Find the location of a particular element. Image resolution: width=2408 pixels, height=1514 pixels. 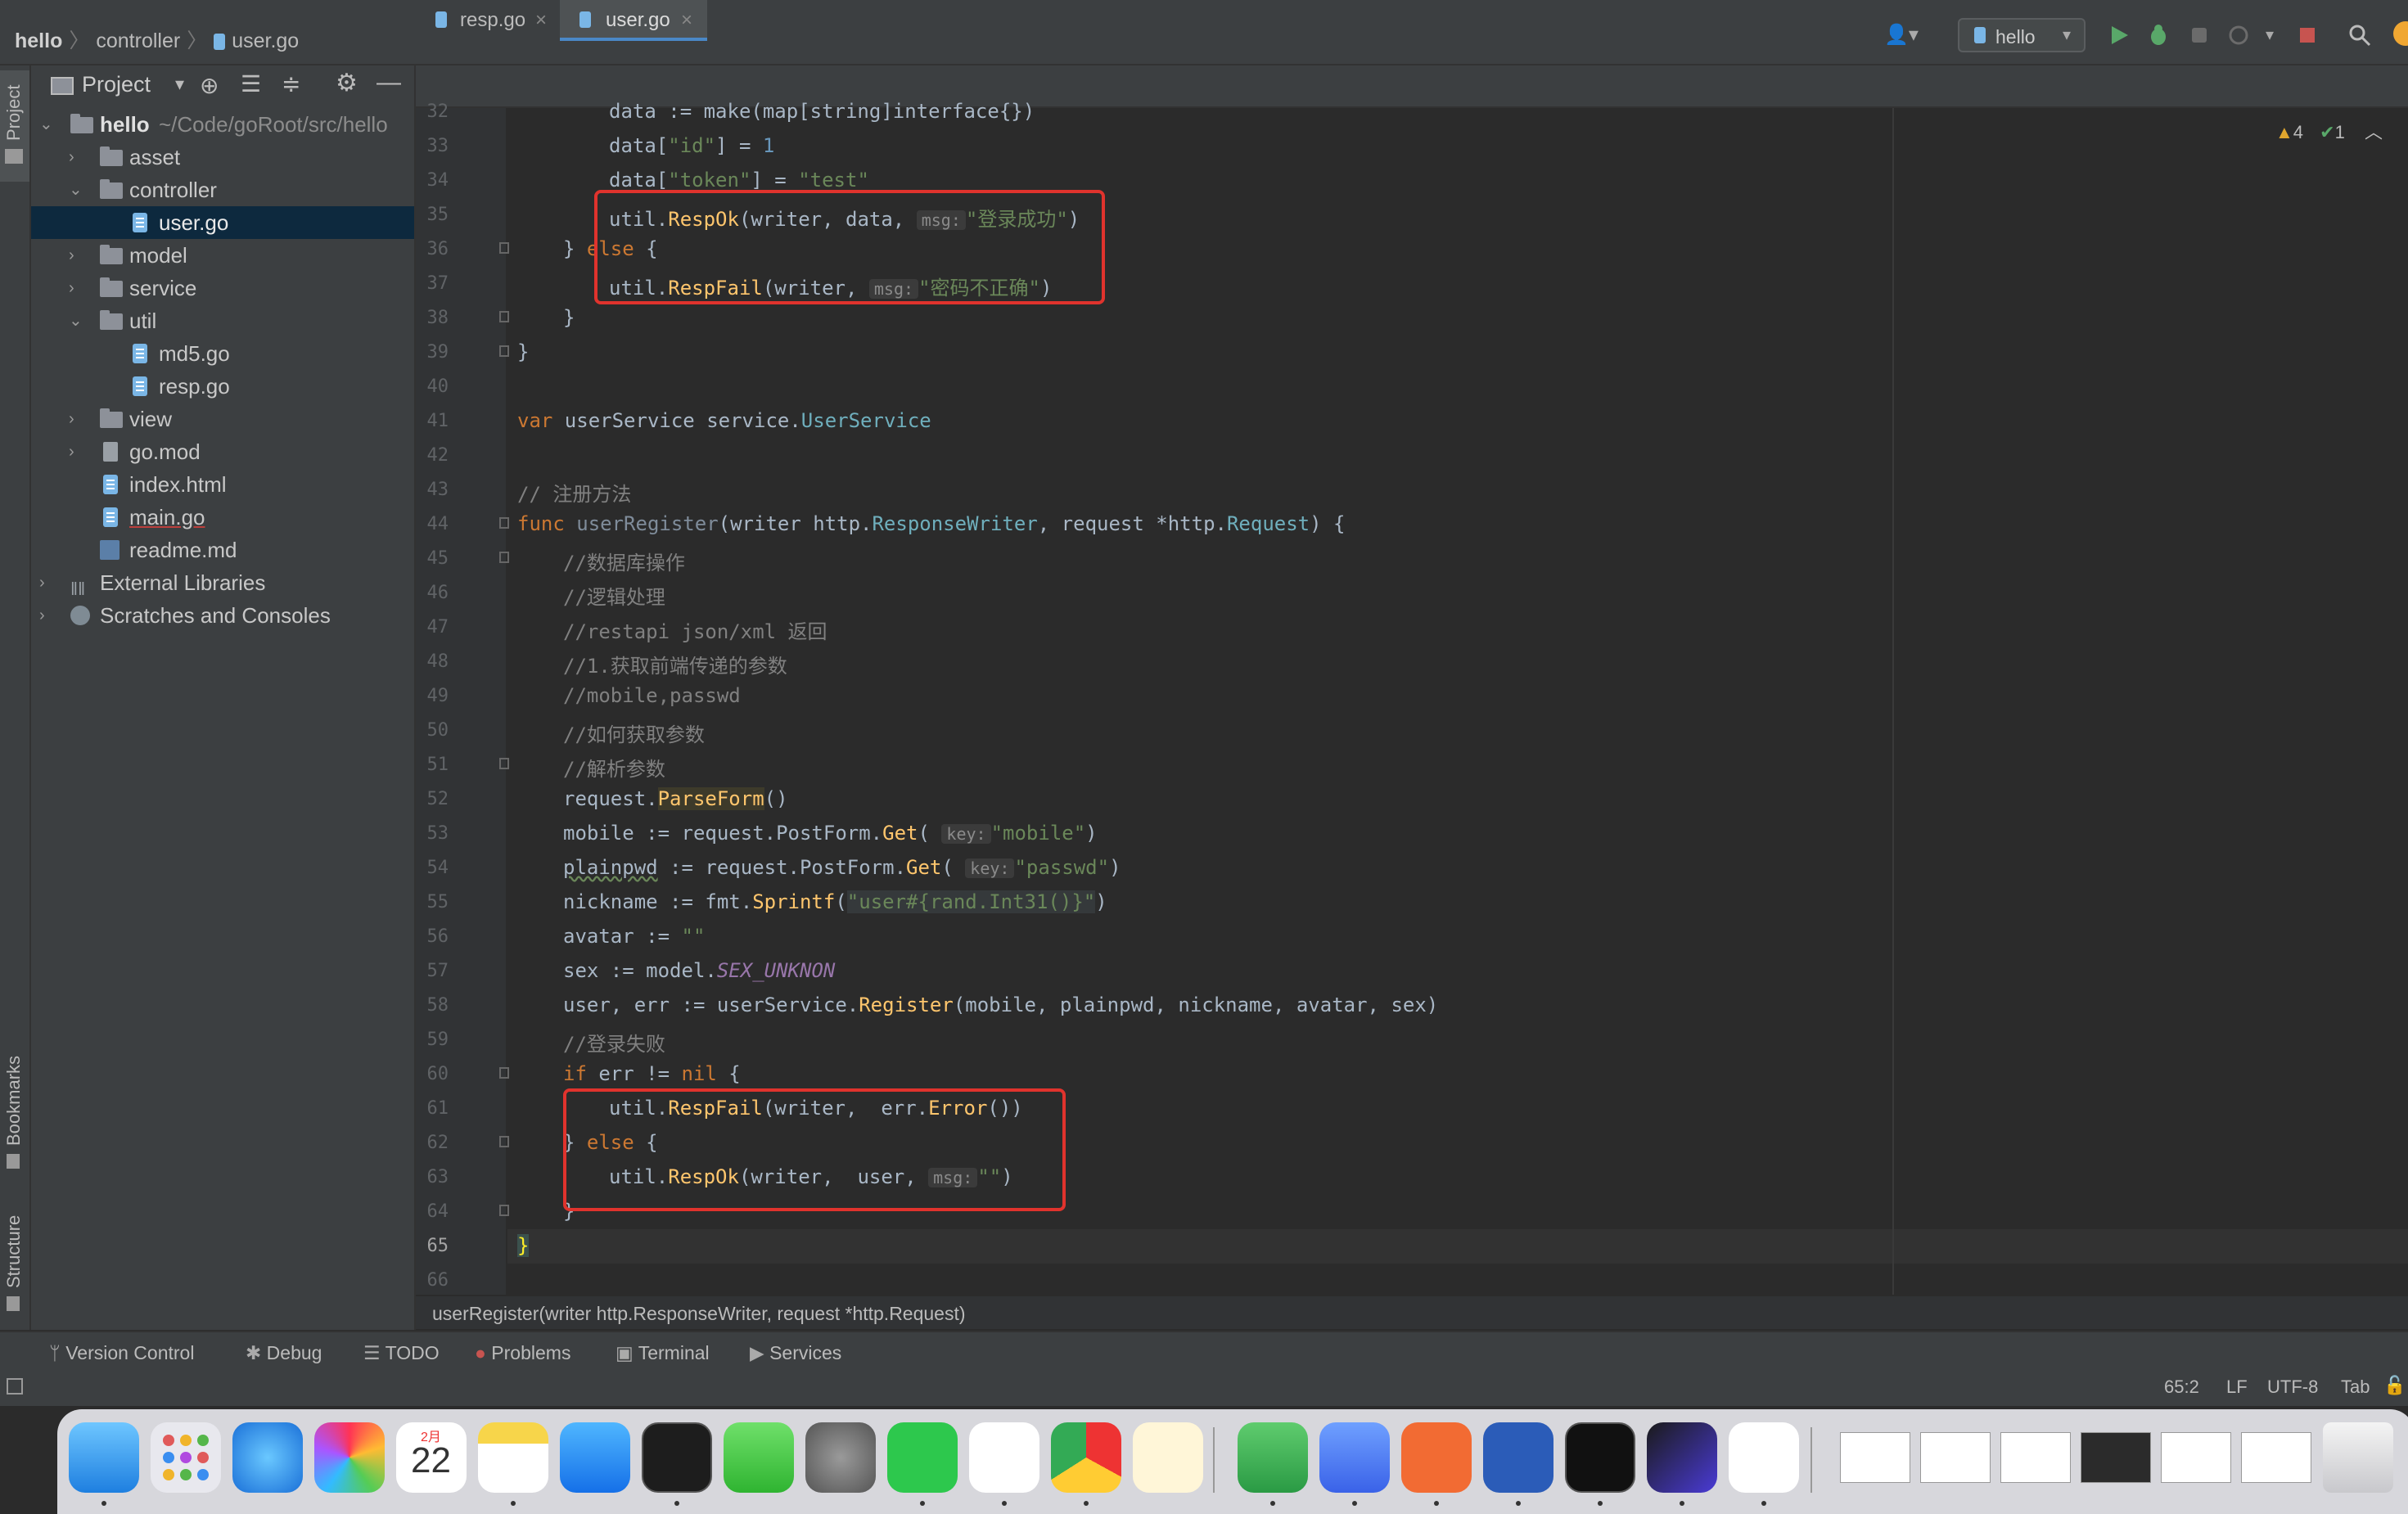

messages-icon is located at coordinates (759, 1457).